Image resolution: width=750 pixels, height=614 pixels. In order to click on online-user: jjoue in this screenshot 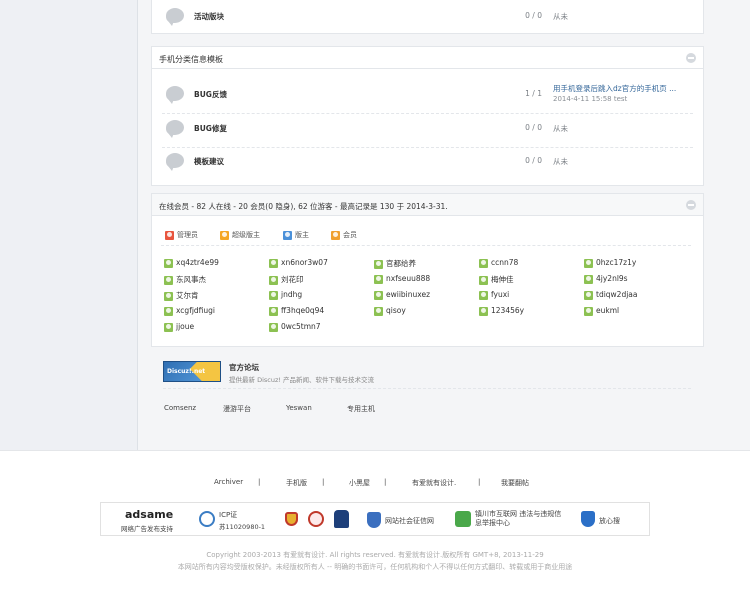, I will do `click(179, 327)`.